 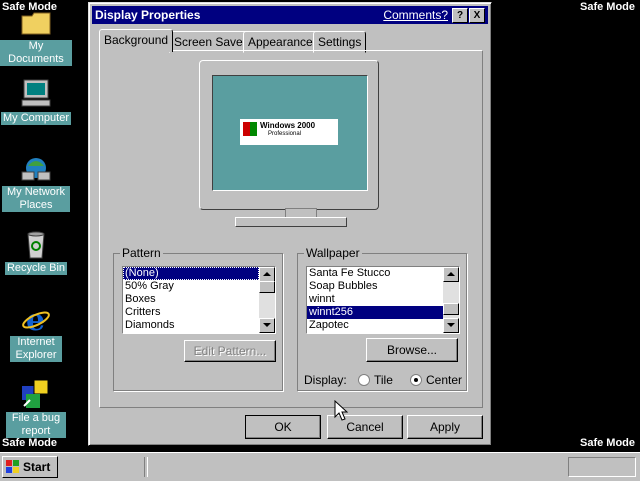 I want to click on wallpaper-scrollbar, so click(x=451, y=300).